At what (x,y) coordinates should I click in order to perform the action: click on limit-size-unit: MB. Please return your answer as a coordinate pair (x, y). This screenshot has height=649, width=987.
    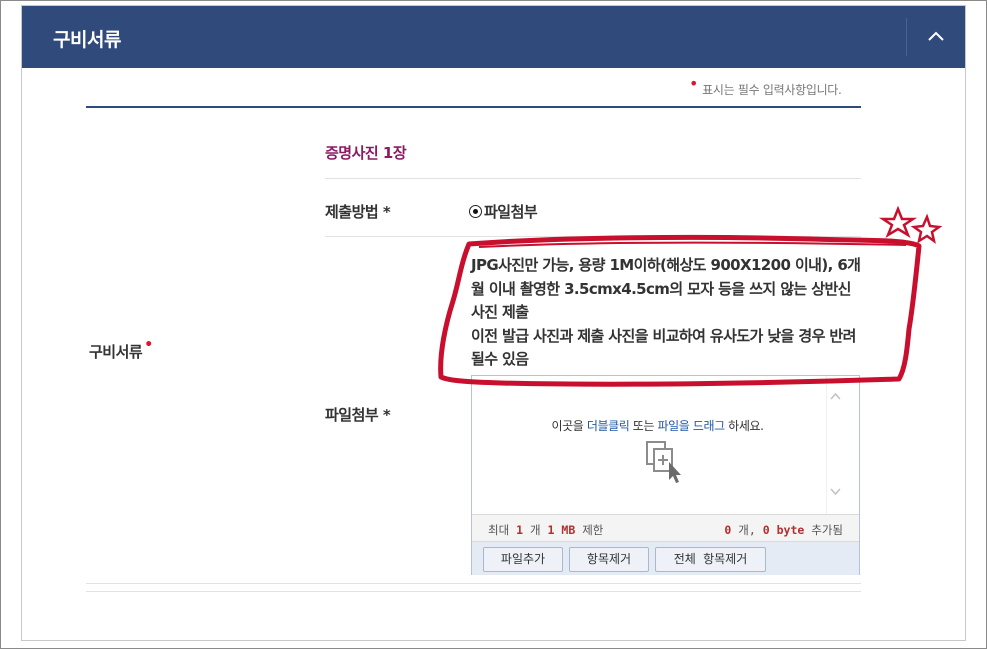
    Looking at the image, I should click on (568, 530).